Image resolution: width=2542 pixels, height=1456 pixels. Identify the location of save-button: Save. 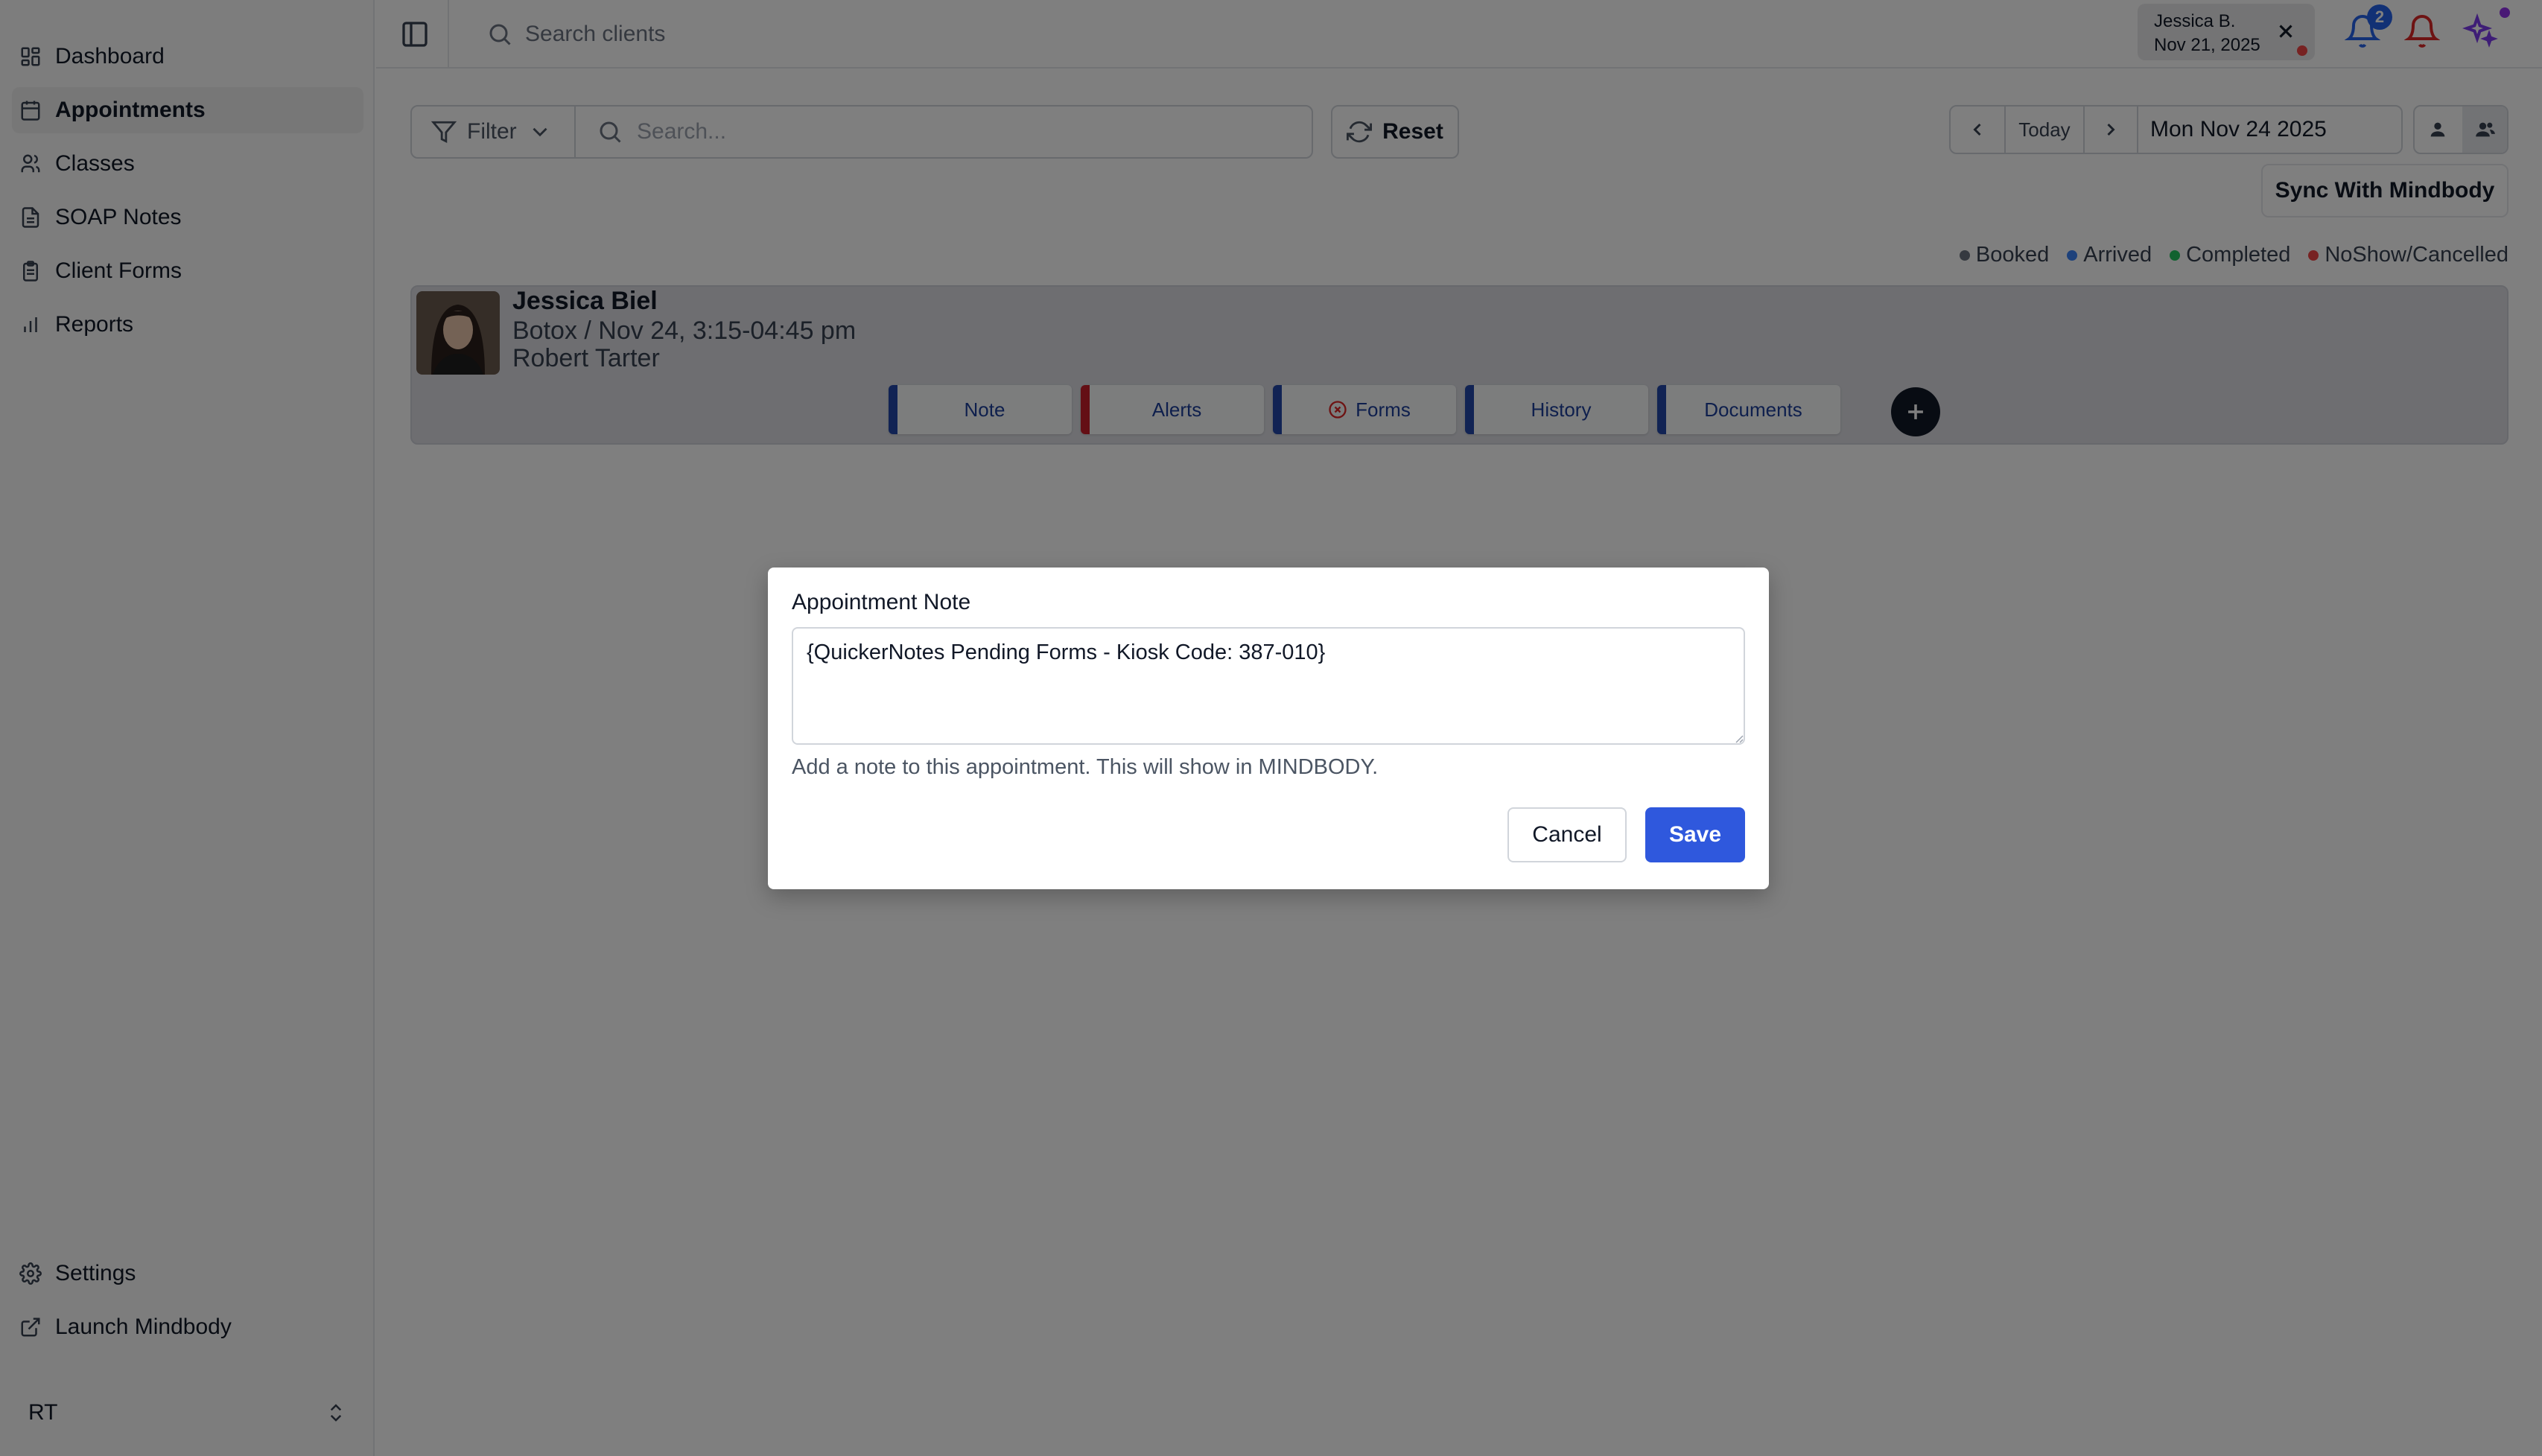
(1695, 834).